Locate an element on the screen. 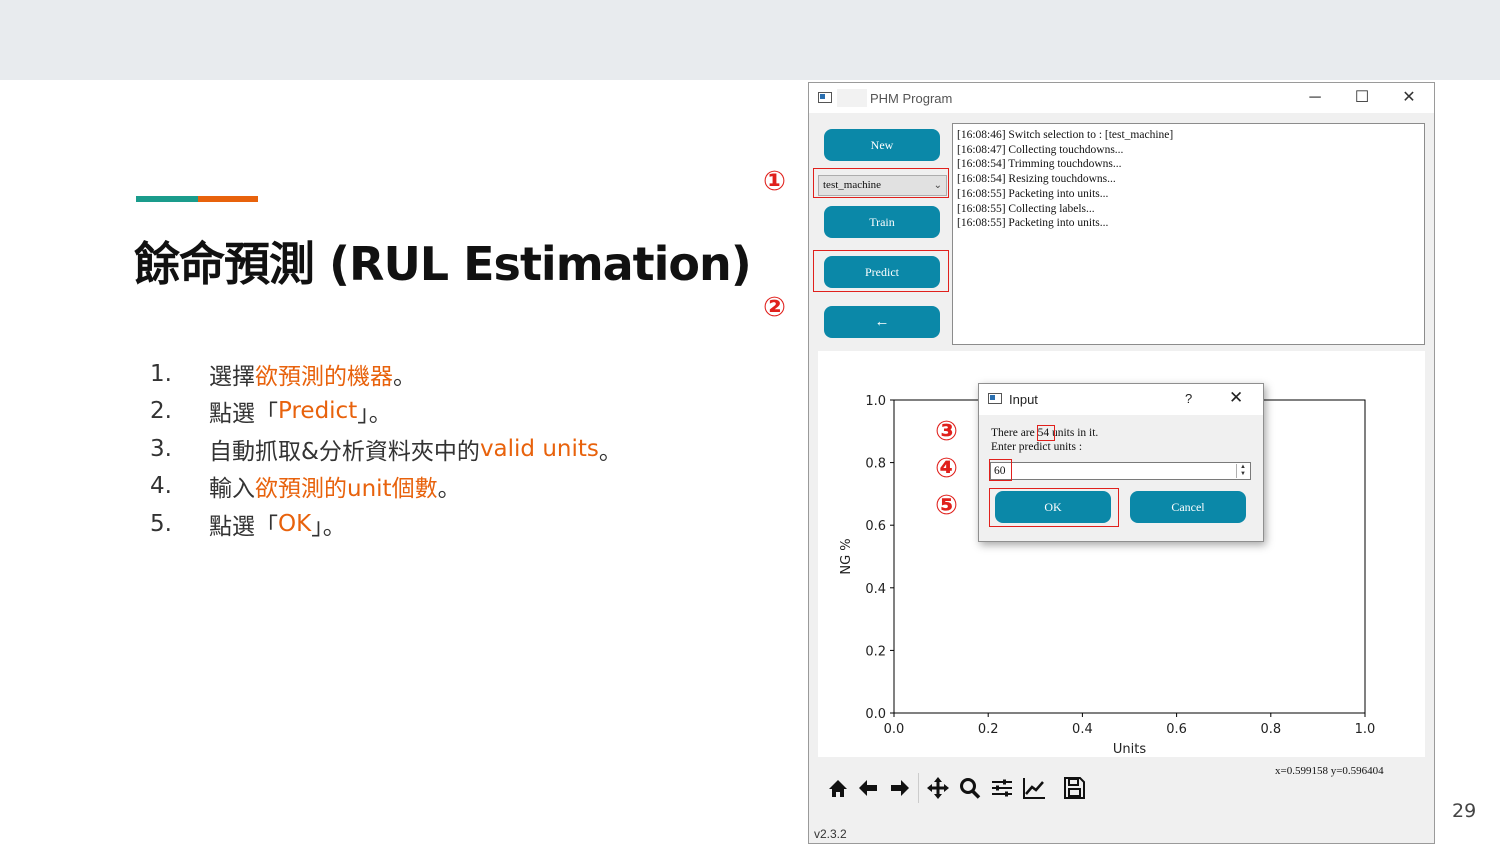 The width and height of the screenshot is (1500, 844). dialog-titlebar: Input ? ✕ is located at coordinates (1121, 399).